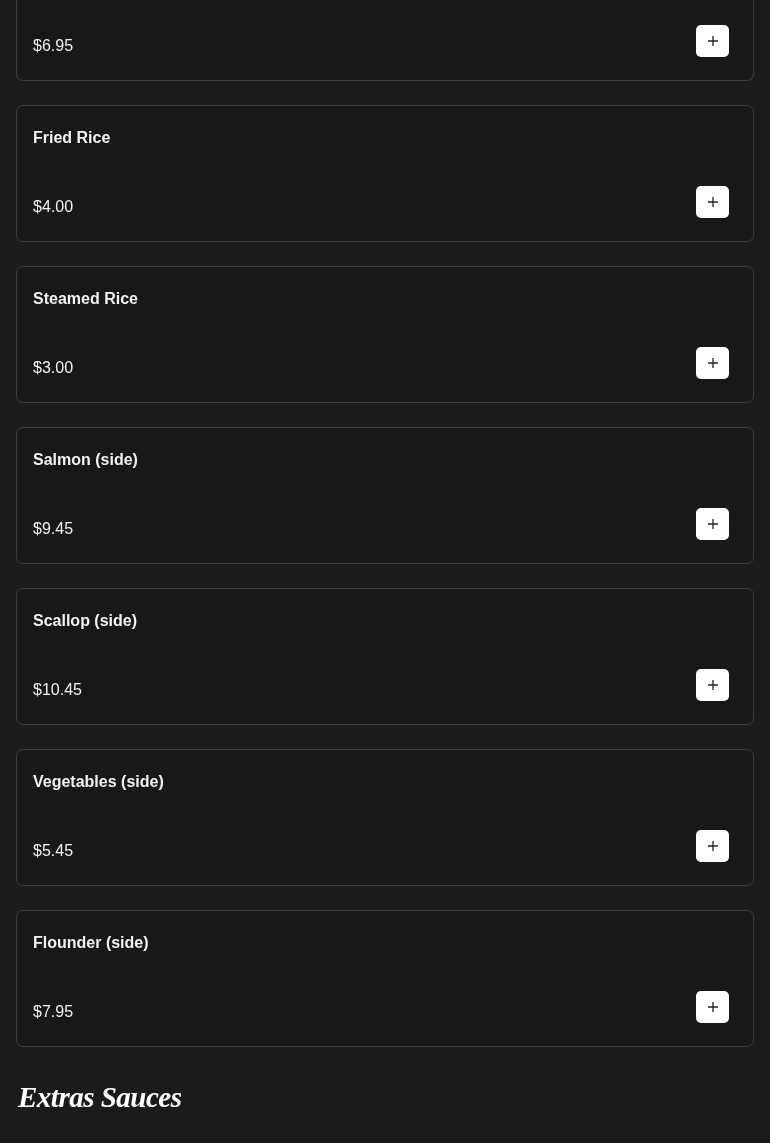 The image size is (770, 1143). What do you see at coordinates (53, 529) in the screenshot?
I see `item-price: $9.45` at bounding box center [53, 529].